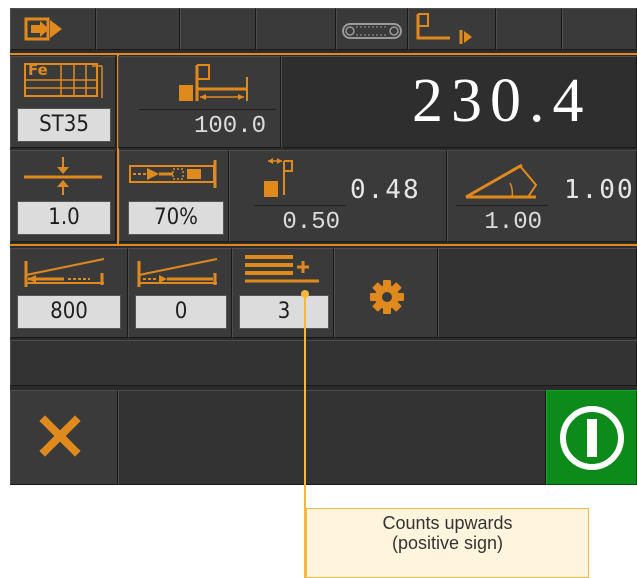 Image resolution: width=637 pixels, height=578 pixels. Describe the element at coordinates (213, 82) in the screenshot. I see `part-length-icon` at that location.